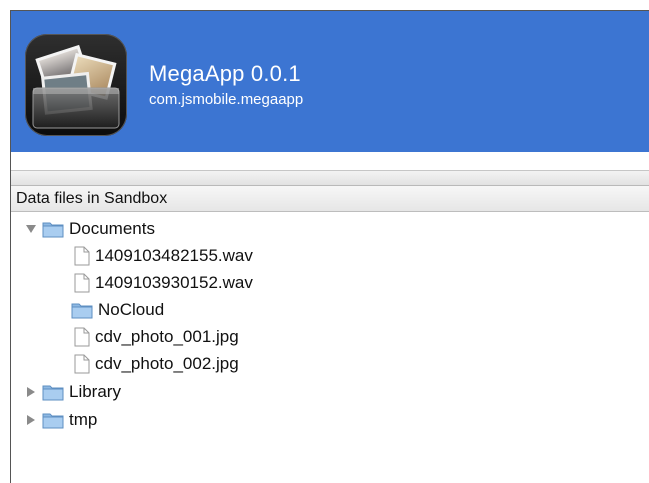  What do you see at coordinates (112, 228) in the screenshot?
I see `tree-item-label: Documents` at bounding box center [112, 228].